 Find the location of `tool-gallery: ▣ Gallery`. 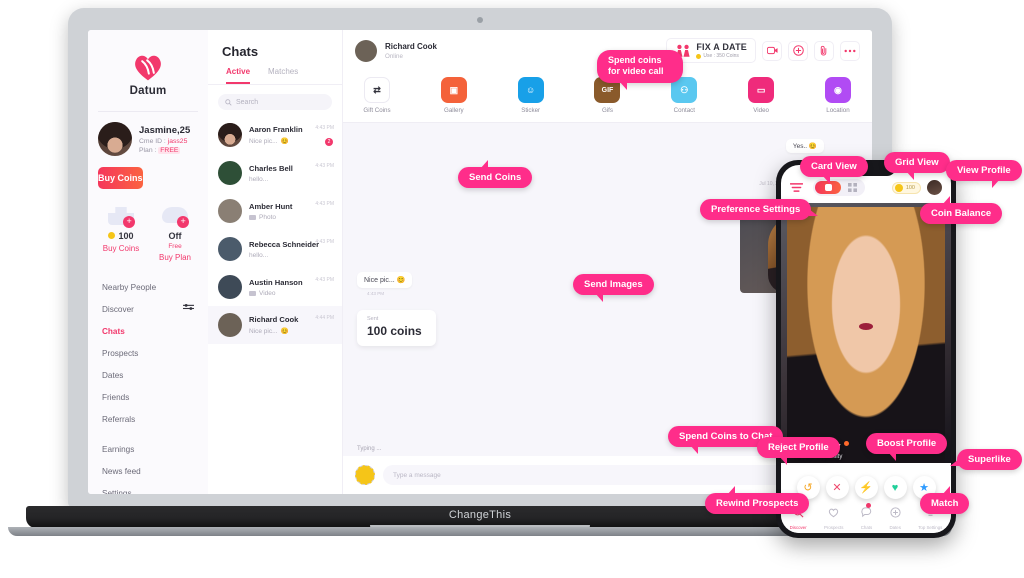

tool-gallery: ▣ Gallery is located at coordinates (454, 95).